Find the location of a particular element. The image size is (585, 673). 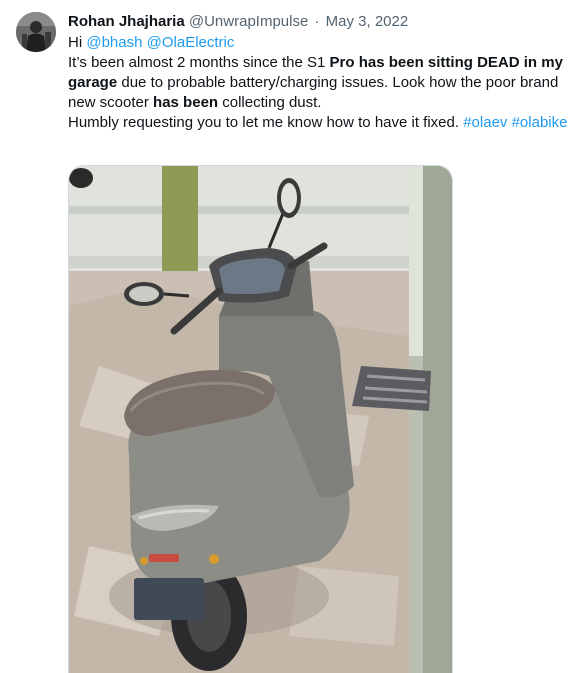

user-handle: @UnwrapImpulse is located at coordinates (248, 21).